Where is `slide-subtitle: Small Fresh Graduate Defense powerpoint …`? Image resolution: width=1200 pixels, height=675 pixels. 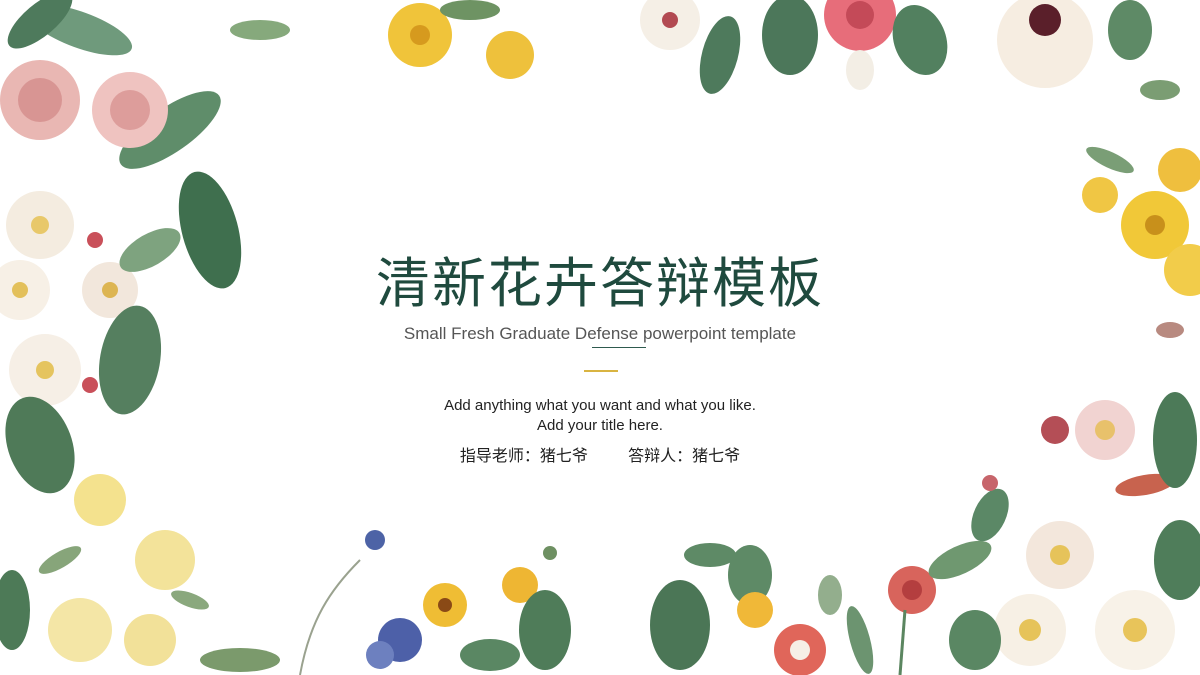 slide-subtitle: Small Fresh Graduate Defense powerpoint … is located at coordinates (600, 333).